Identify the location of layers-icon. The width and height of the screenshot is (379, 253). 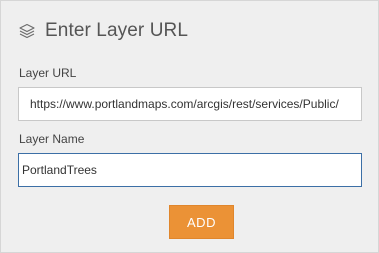
(27, 31).